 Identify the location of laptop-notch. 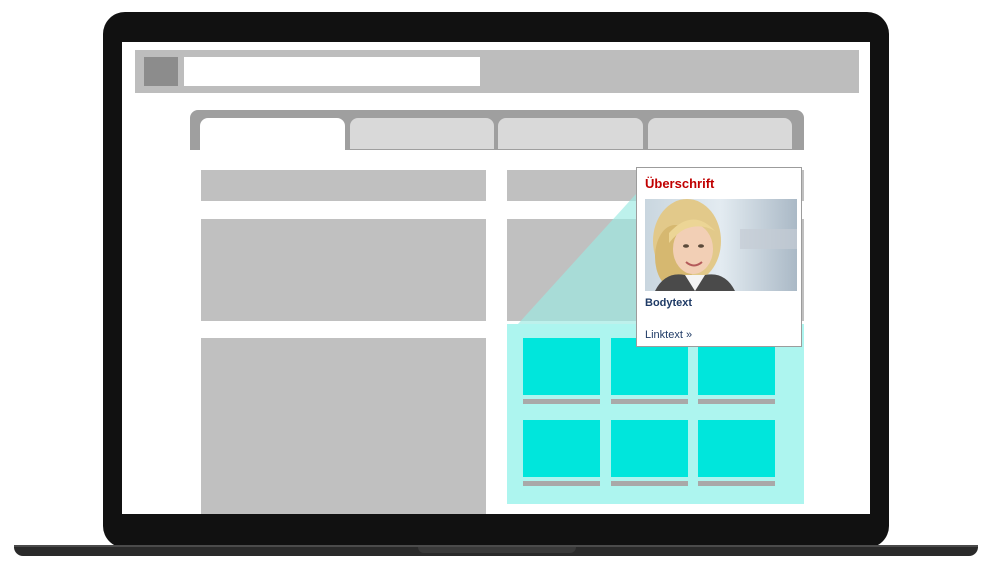
(497, 550).